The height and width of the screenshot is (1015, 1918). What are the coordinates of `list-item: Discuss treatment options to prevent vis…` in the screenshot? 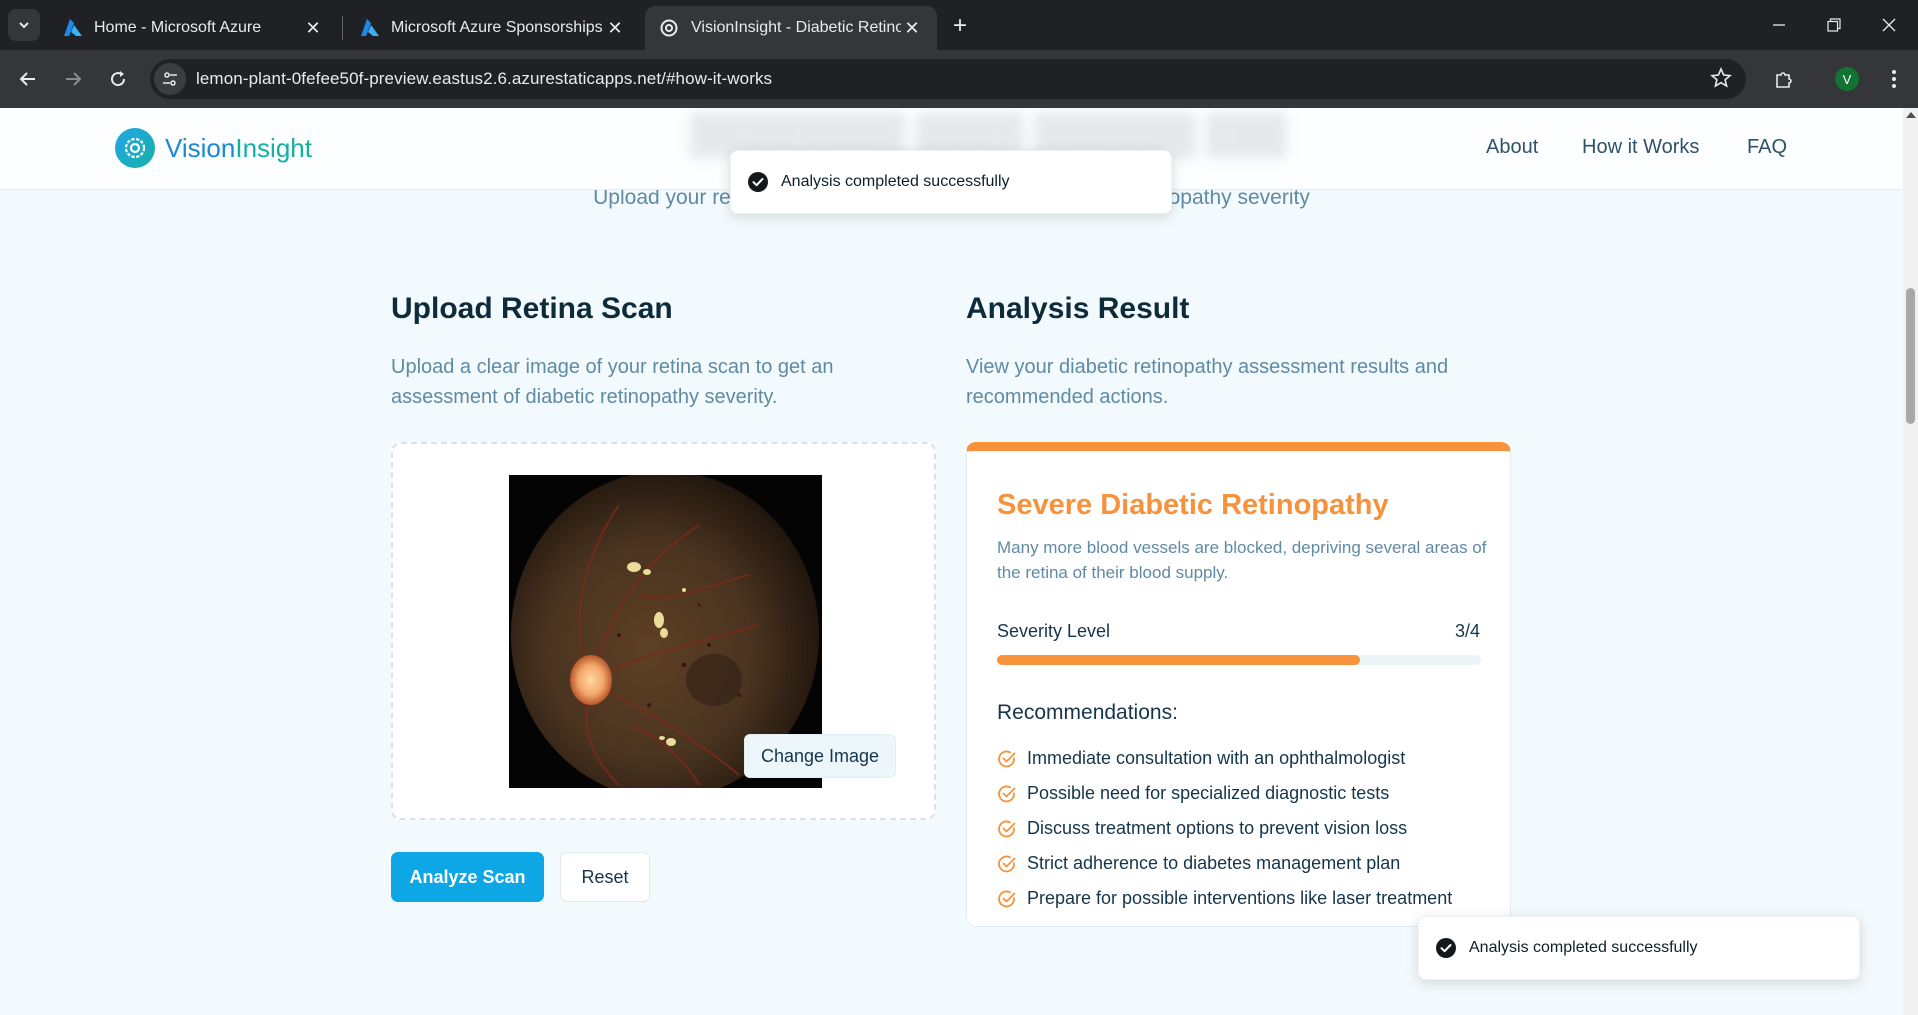 It's located at (1224, 828).